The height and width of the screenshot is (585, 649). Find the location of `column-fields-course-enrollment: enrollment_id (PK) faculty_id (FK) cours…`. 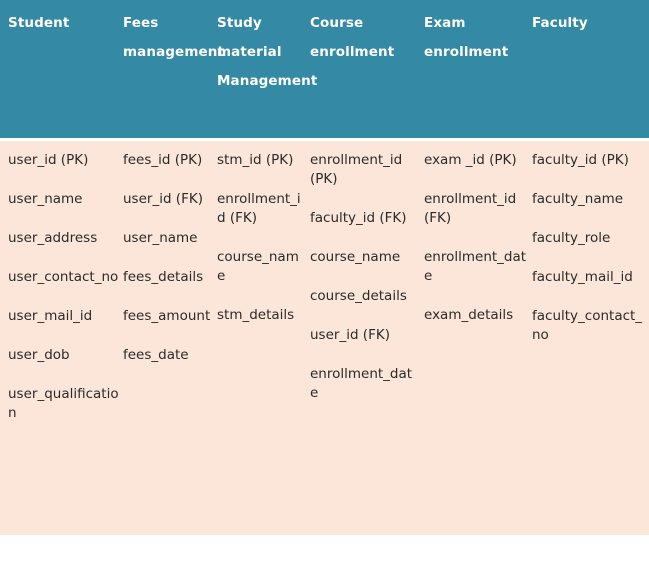

column-fields-course-enrollment: enrollment_id (PK) faculty_id (FK) cours… is located at coordinates (364, 277).